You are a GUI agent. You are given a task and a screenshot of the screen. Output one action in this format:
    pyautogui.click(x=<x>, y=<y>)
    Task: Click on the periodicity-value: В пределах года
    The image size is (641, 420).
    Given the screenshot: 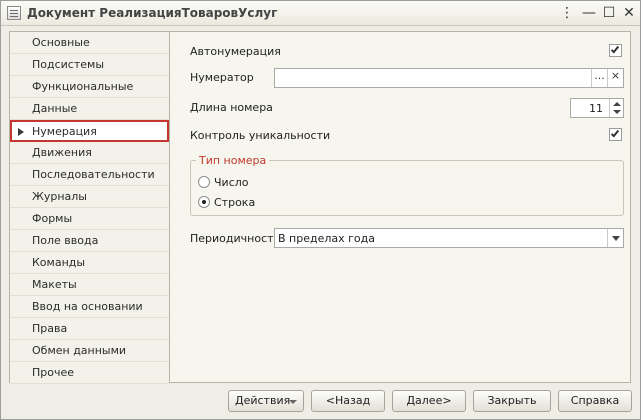 What is the action you would take?
    pyautogui.click(x=326, y=238)
    